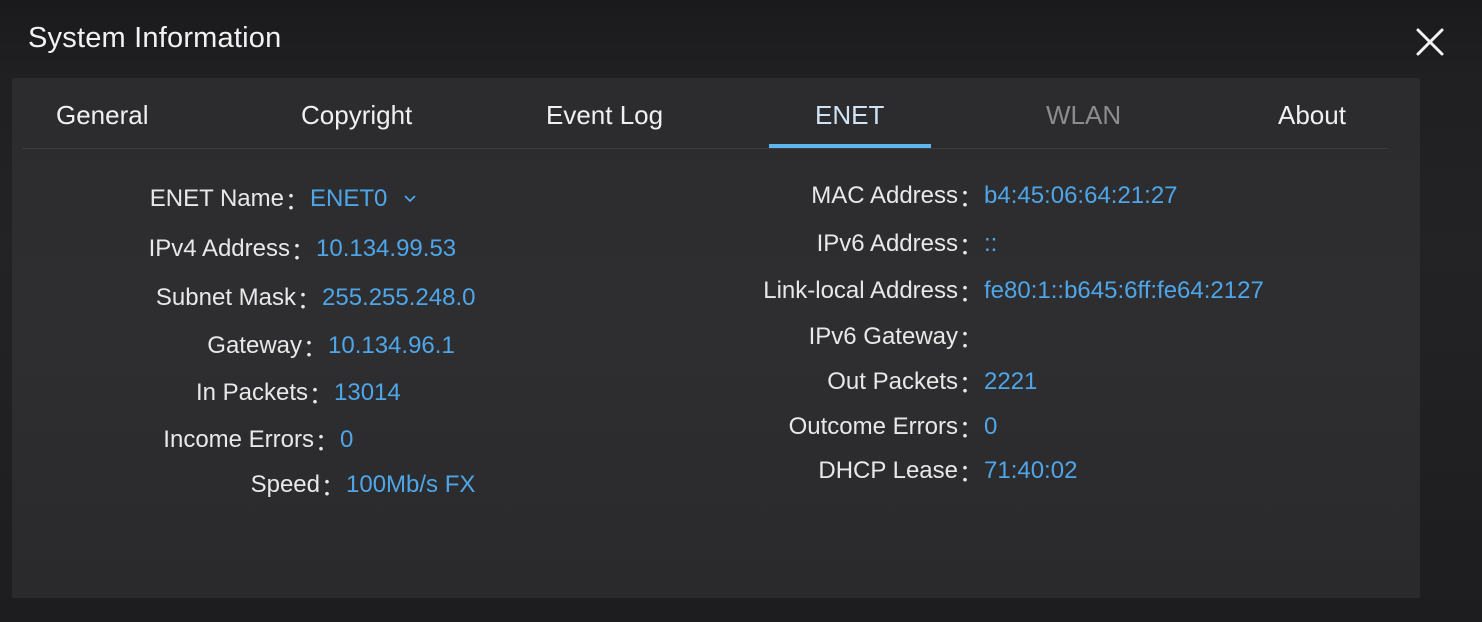  Describe the element at coordinates (888, 470) in the screenshot. I see `dhcp-lease-label: DHCP Lease` at that location.